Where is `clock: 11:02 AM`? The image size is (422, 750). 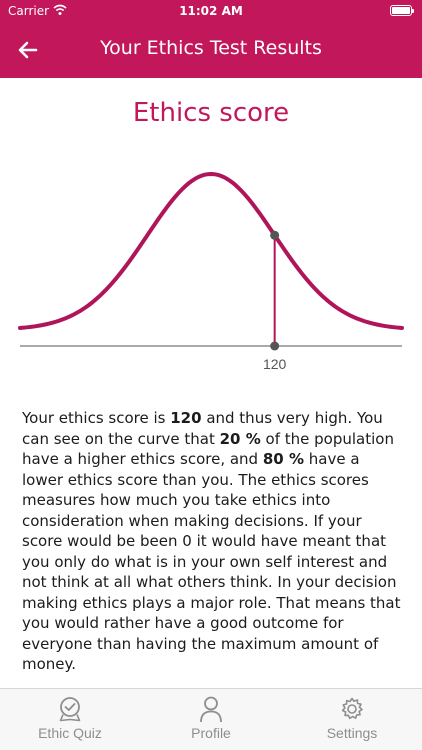
clock: 11:02 AM is located at coordinates (211, 11).